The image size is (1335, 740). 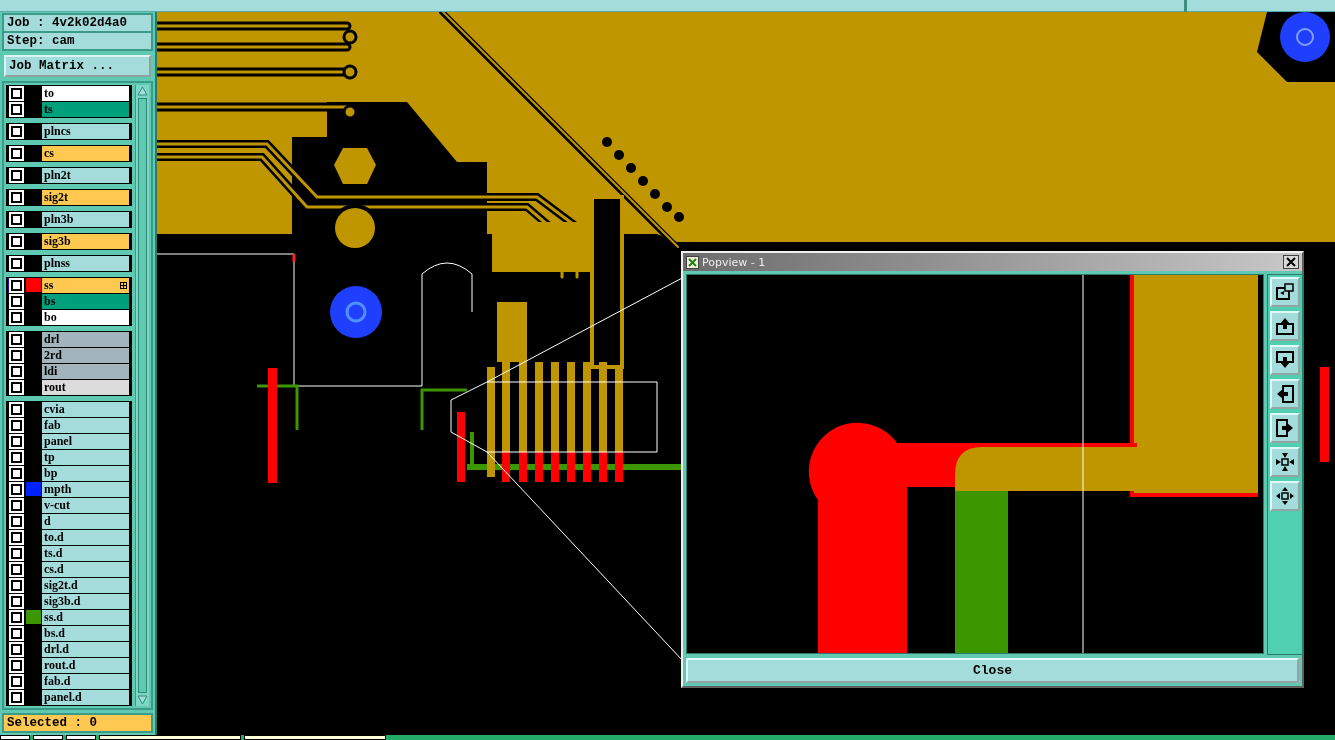 I want to click on via-drawing, so click(x=356, y=312).